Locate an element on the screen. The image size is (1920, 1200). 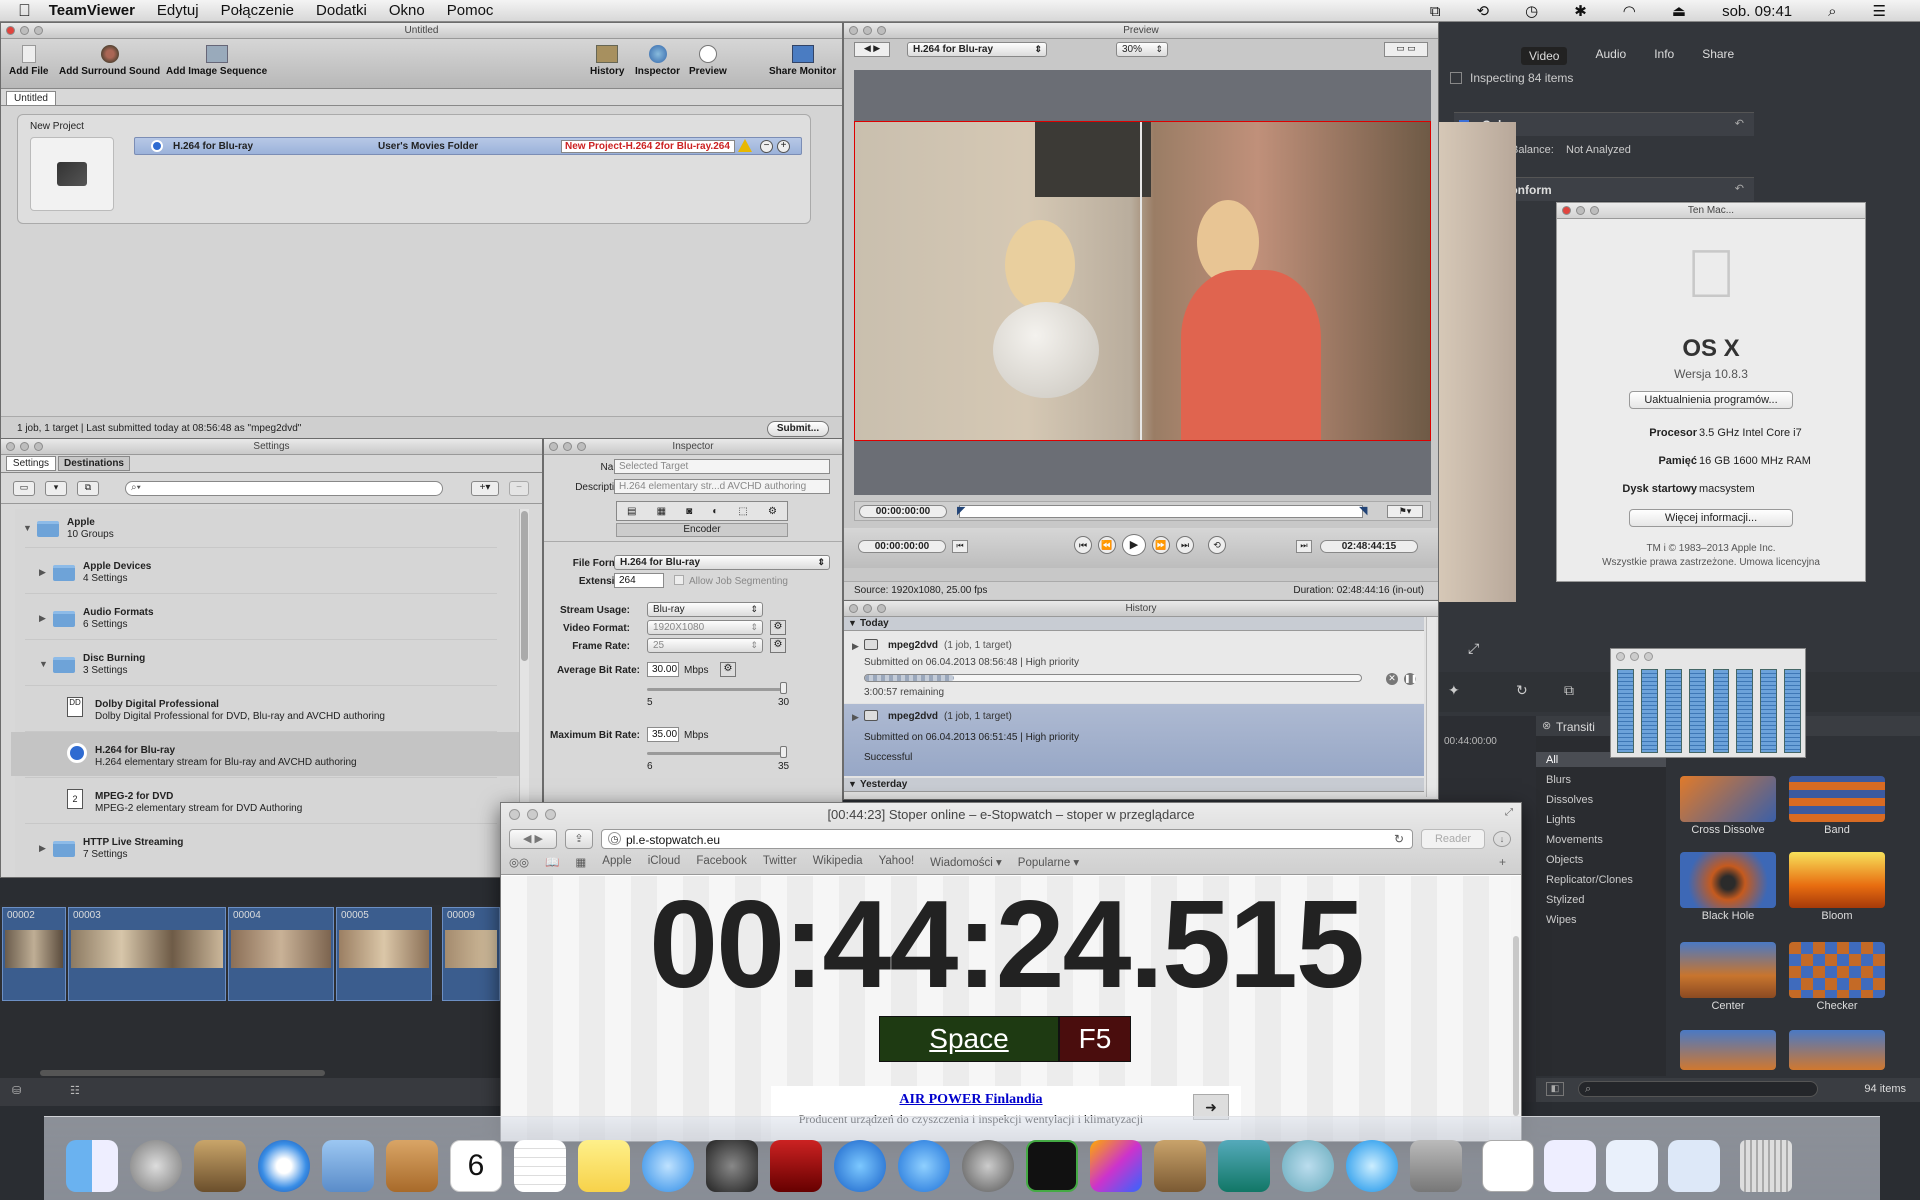
downloads-icon: ↓ is located at coordinates (1502, 839).